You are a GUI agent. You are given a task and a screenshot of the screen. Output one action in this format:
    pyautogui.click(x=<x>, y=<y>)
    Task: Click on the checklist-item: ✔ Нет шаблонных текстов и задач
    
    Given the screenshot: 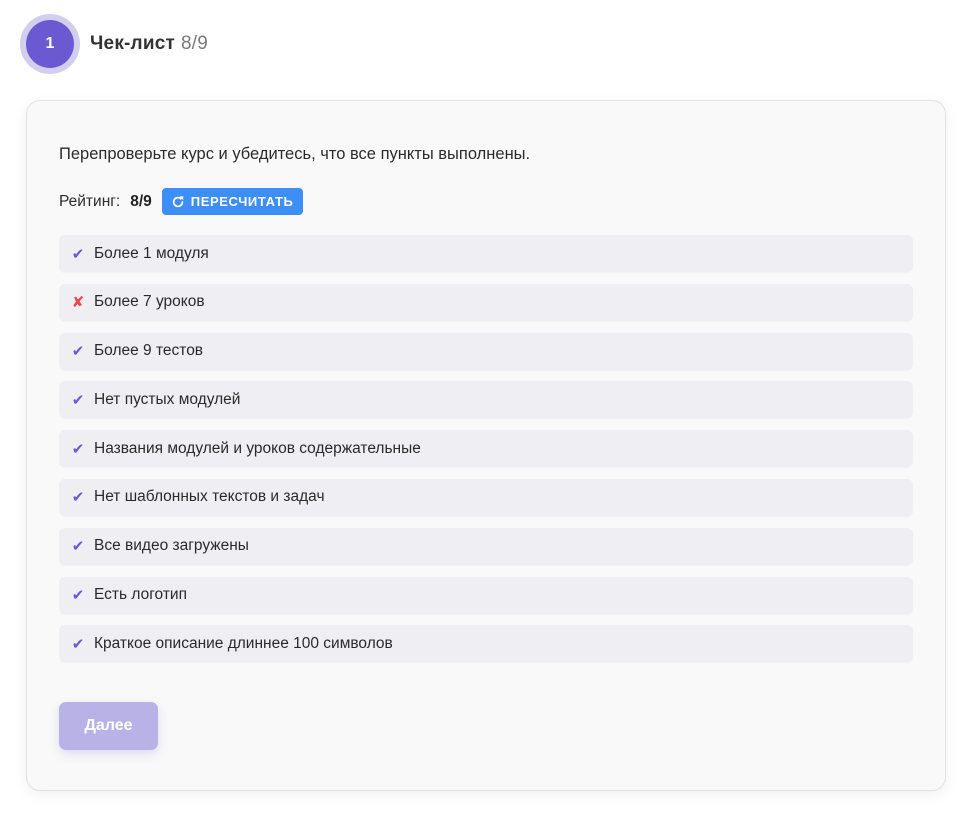 What is the action you would take?
    pyautogui.click(x=486, y=497)
    